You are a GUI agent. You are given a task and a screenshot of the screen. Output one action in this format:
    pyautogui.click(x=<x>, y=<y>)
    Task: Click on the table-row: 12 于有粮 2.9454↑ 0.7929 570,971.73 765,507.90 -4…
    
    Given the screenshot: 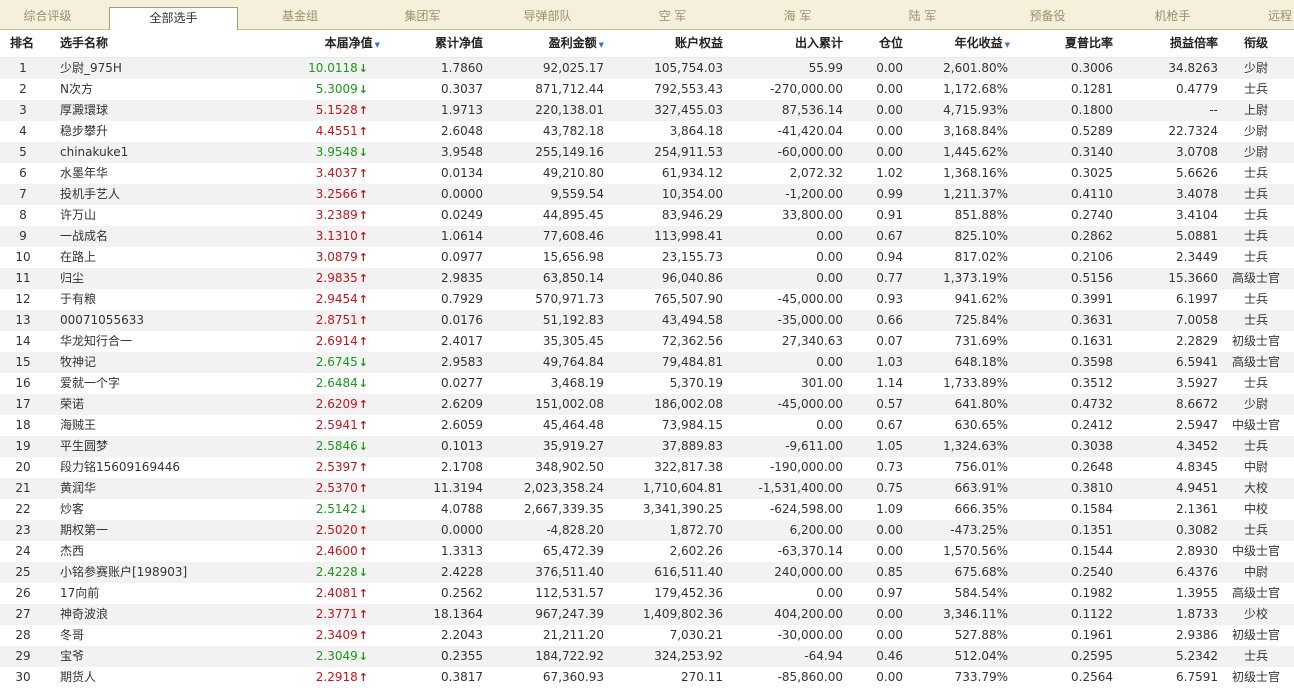 What is the action you would take?
    pyautogui.click(x=647, y=299)
    